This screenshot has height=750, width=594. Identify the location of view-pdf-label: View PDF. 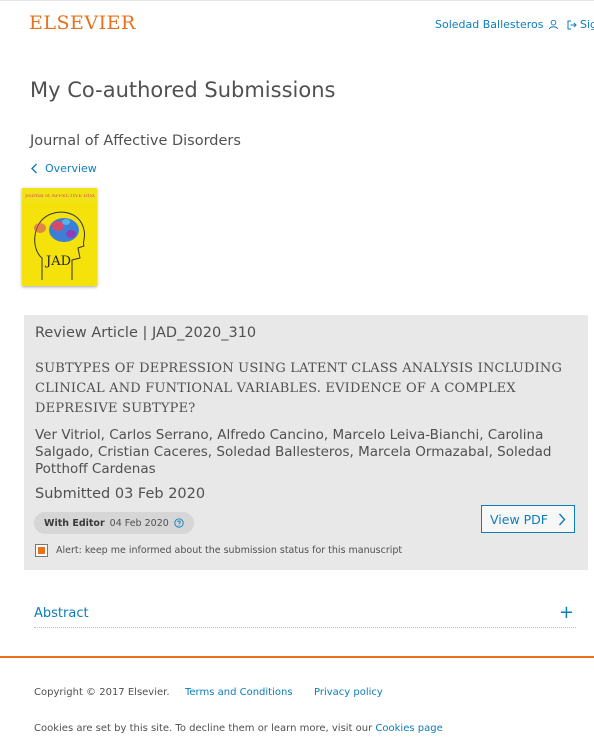
(519, 519).